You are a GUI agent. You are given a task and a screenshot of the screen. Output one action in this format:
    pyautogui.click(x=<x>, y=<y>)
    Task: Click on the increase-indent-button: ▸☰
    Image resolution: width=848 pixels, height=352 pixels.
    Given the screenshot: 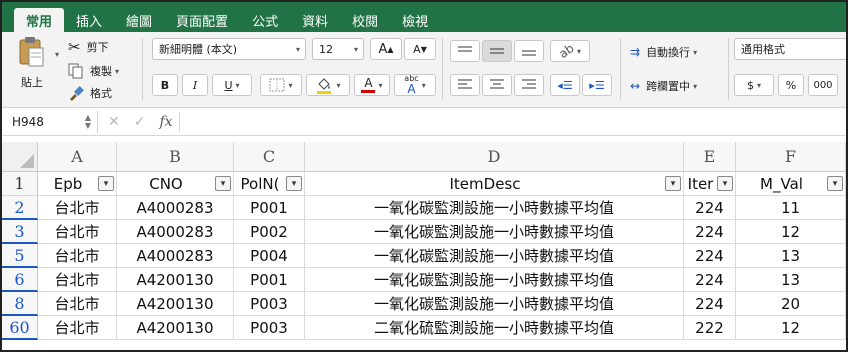 What is the action you would take?
    pyautogui.click(x=597, y=85)
    